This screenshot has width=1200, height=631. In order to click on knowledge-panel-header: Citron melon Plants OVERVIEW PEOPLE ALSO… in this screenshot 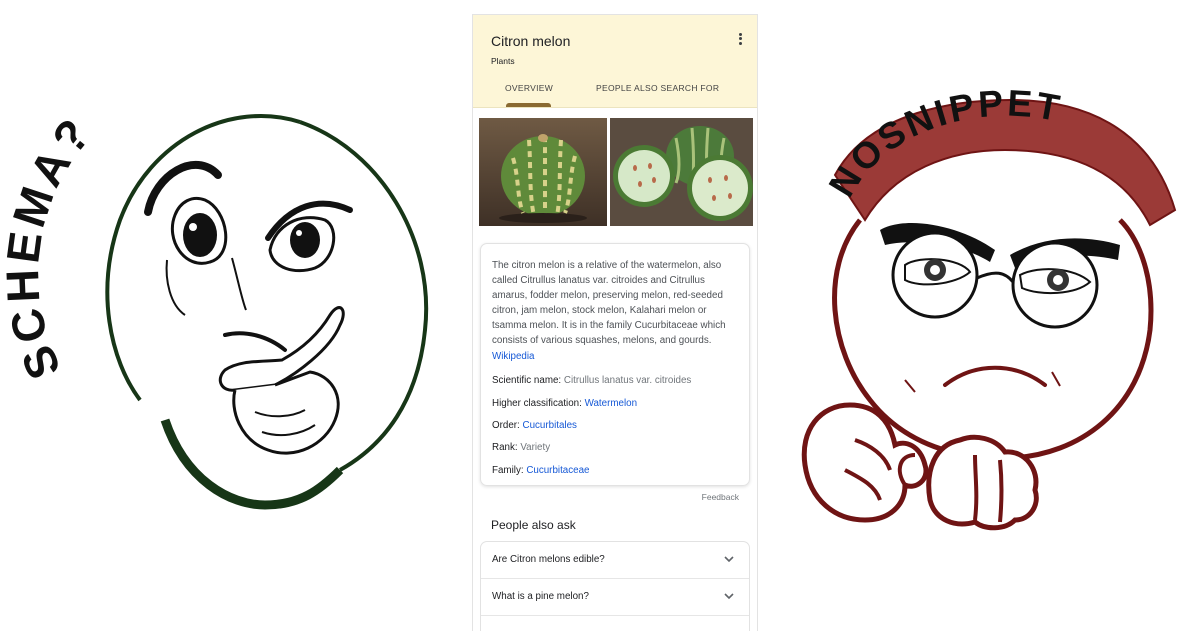, I will do `click(615, 61)`.